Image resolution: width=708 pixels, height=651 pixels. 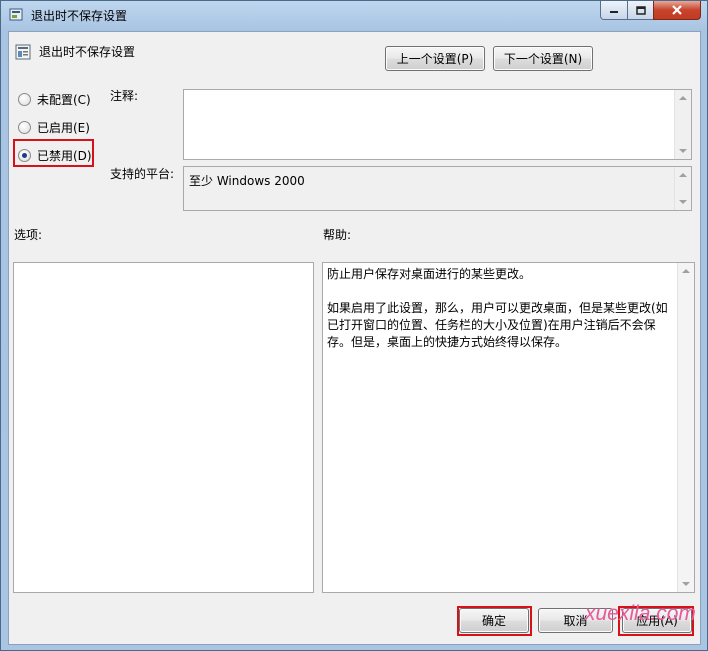 I want to click on comment-label: 注释:, so click(x=124, y=96).